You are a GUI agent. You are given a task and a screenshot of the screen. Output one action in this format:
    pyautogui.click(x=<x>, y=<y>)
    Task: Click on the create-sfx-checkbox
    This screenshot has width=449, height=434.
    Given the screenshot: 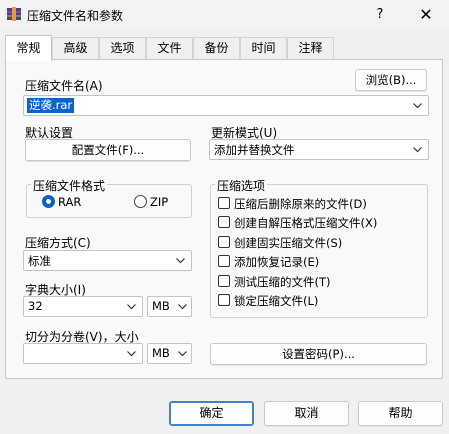 What is the action you would take?
    pyautogui.click(x=224, y=222)
    